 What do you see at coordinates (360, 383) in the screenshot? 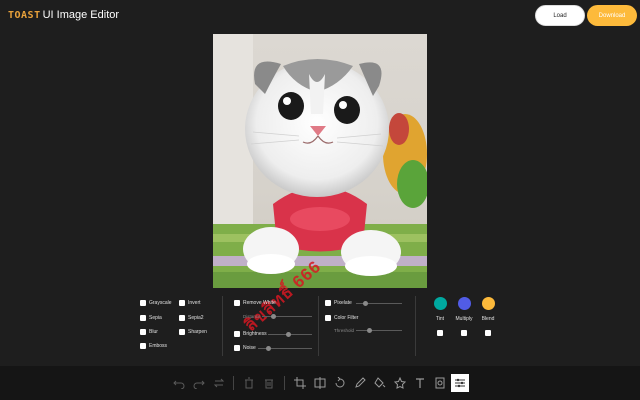
I see `draw-icon` at bounding box center [360, 383].